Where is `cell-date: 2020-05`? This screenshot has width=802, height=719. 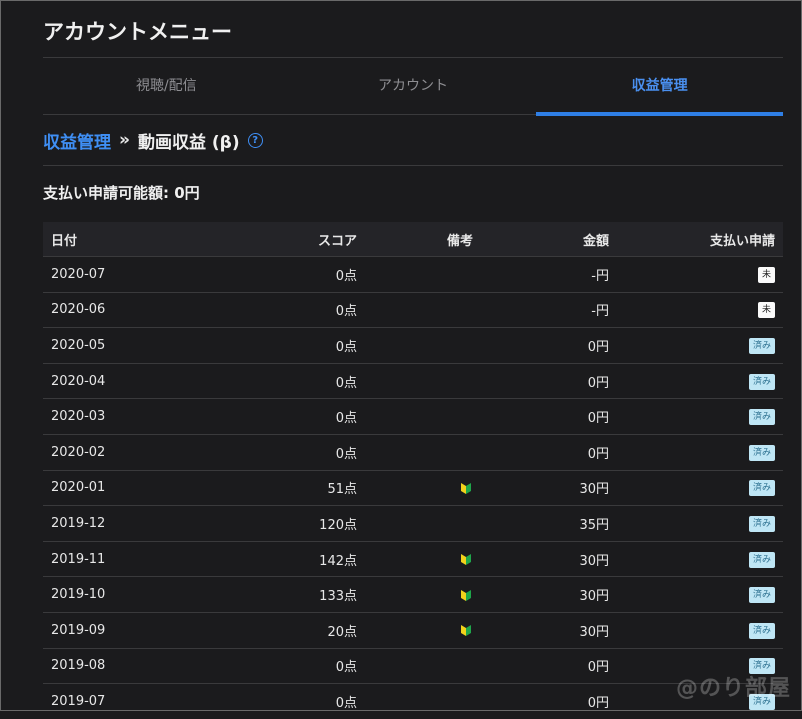
cell-date: 2020-05 is located at coordinates (131, 345).